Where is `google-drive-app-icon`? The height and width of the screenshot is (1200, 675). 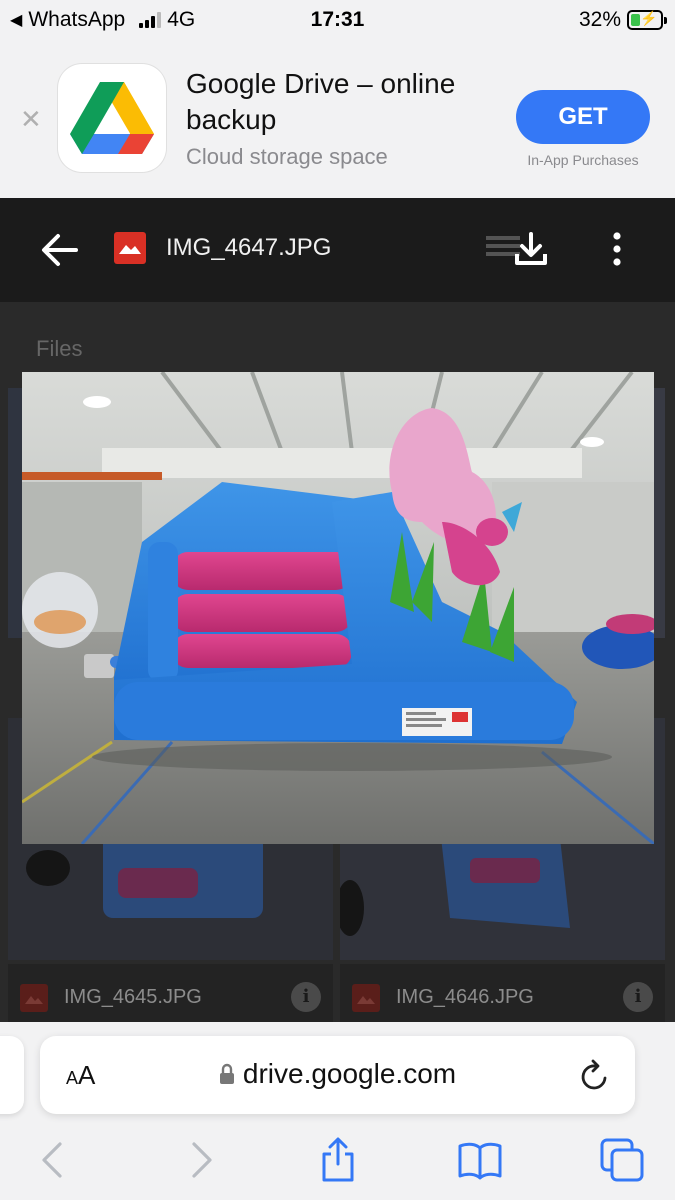
google-drive-app-icon is located at coordinates (112, 118).